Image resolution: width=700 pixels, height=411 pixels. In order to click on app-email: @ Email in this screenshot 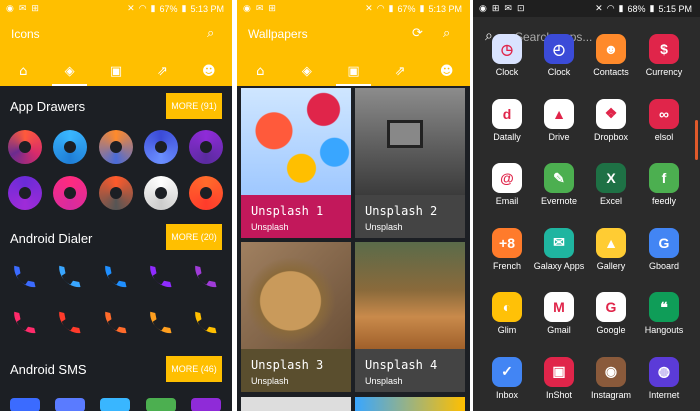, I will do `click(507, 184)`.